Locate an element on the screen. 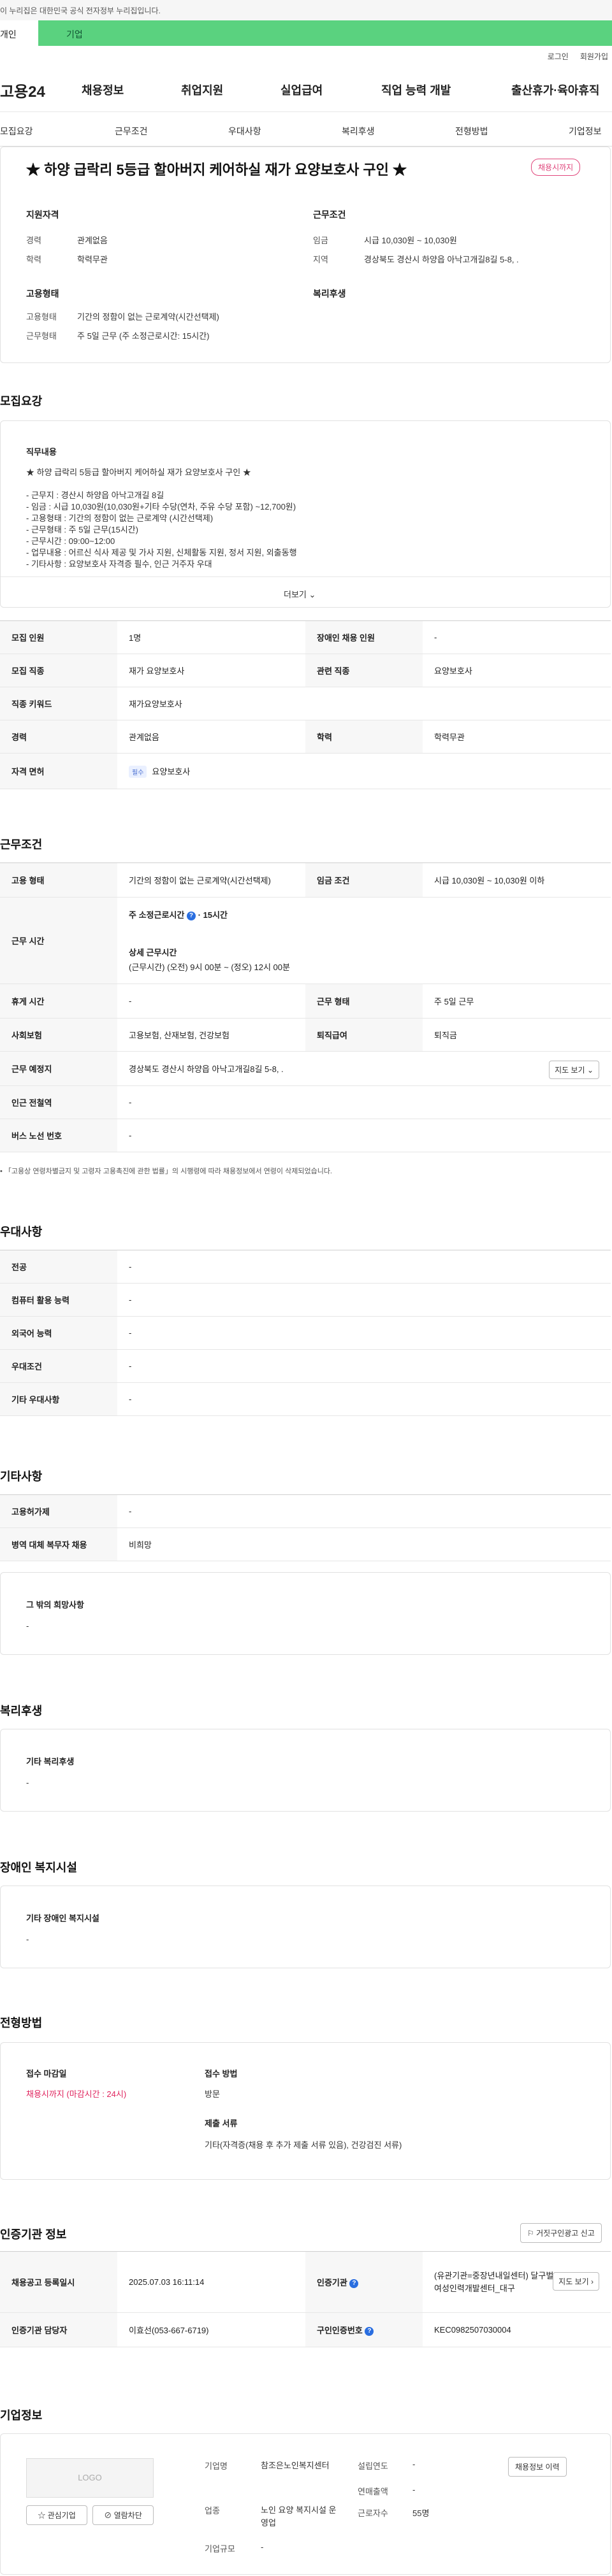  star-icon: ☆ is located at coordinates (42, 2516).